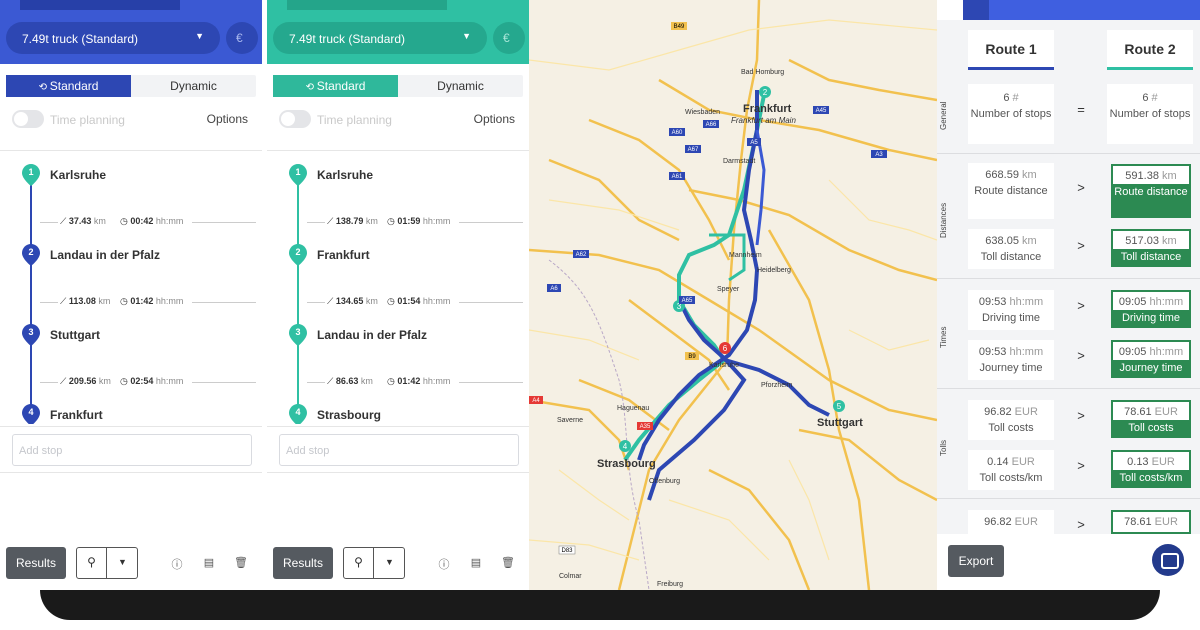 The image size is (1200, 630). Describe the element at coordinates (976, 561) in the screenshot. I see `export-button: Export` at that location.